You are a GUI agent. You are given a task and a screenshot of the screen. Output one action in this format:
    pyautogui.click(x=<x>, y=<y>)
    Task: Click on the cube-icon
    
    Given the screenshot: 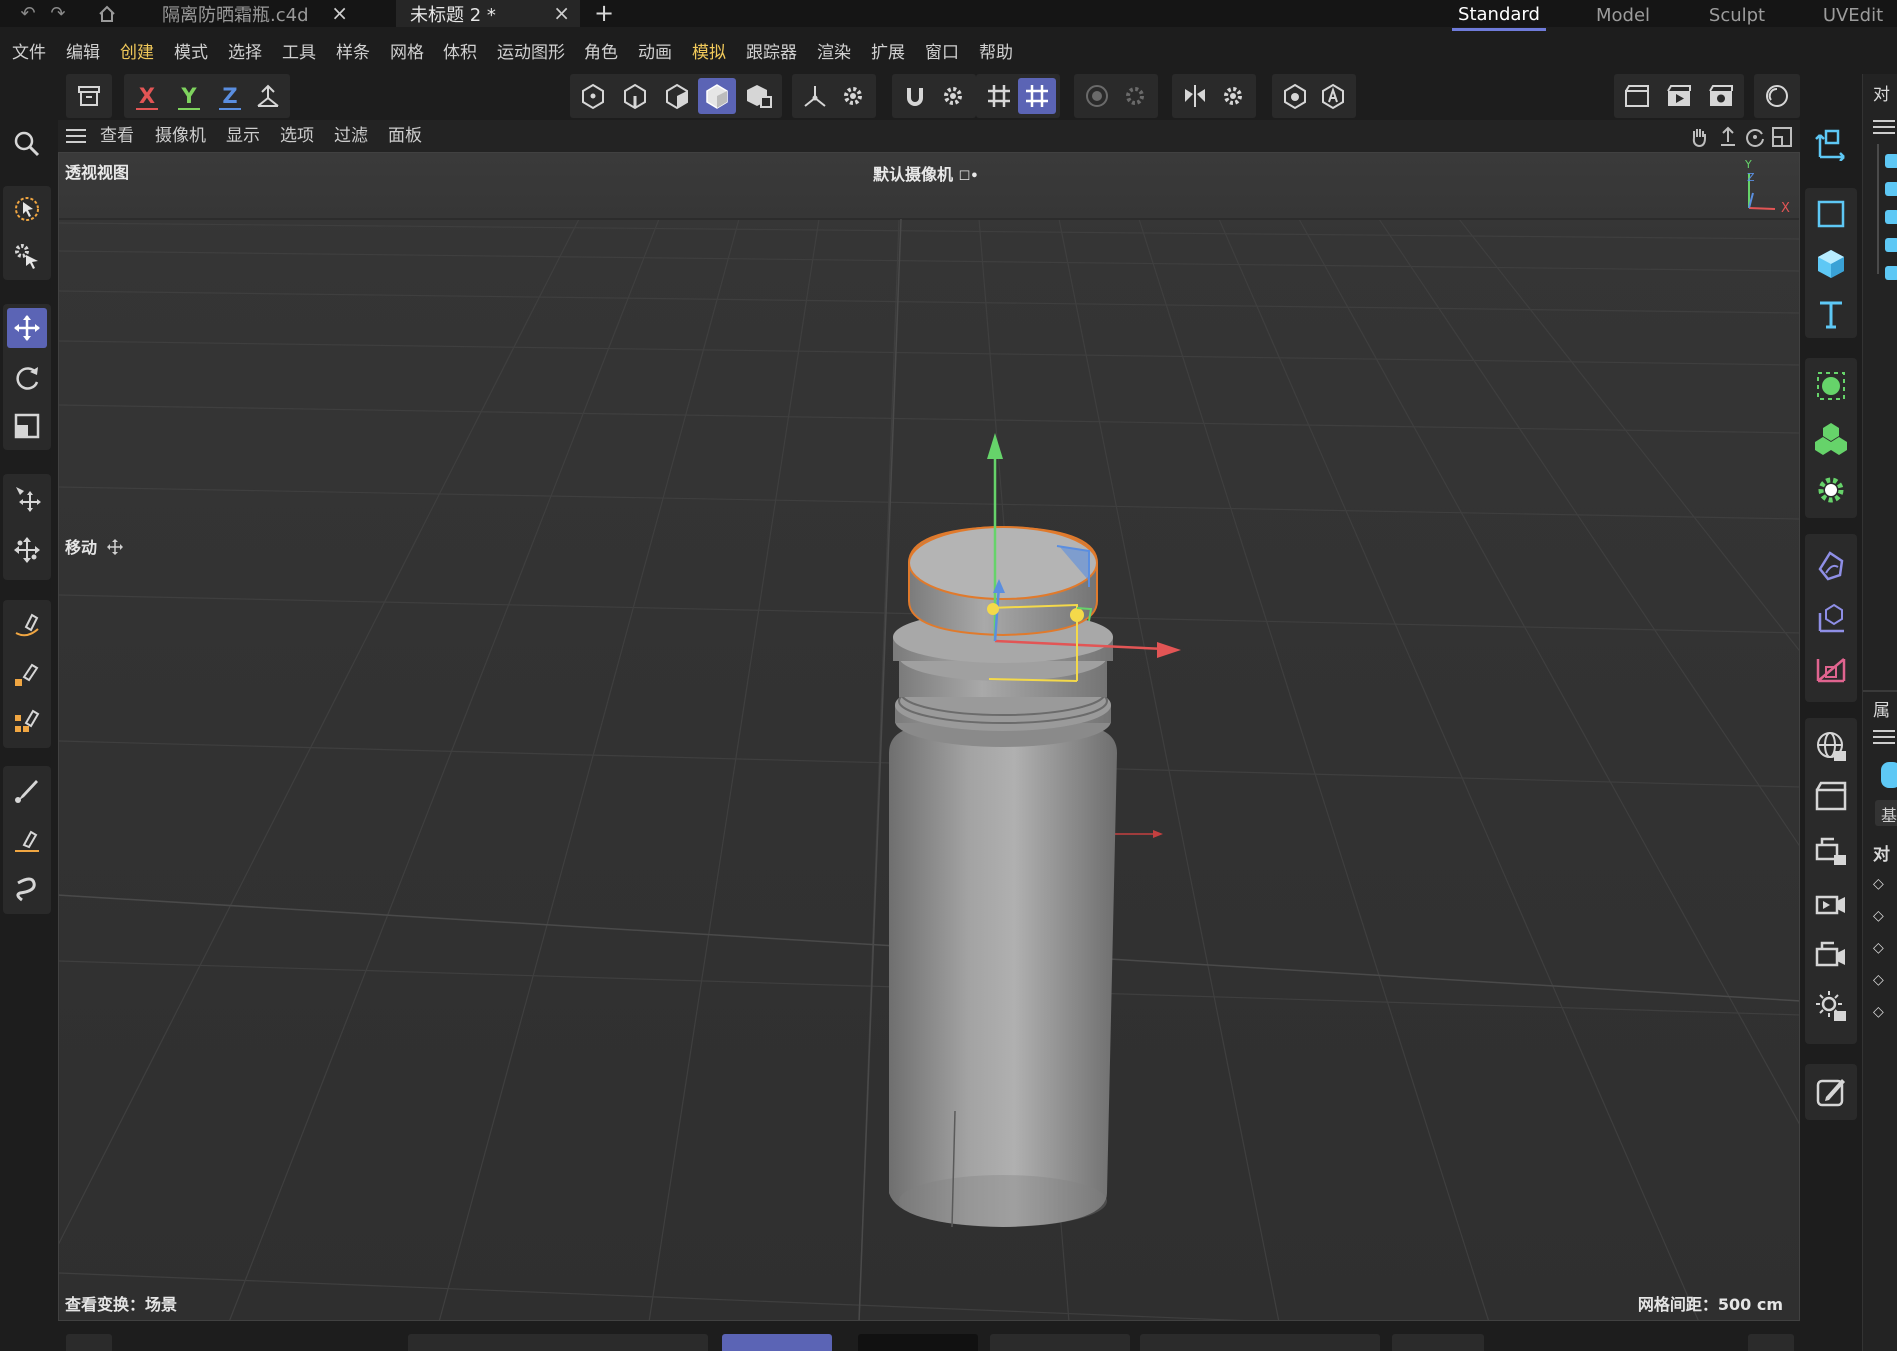 What is the action you would take?
    pyautogui.click(x=1831, y=264)
    